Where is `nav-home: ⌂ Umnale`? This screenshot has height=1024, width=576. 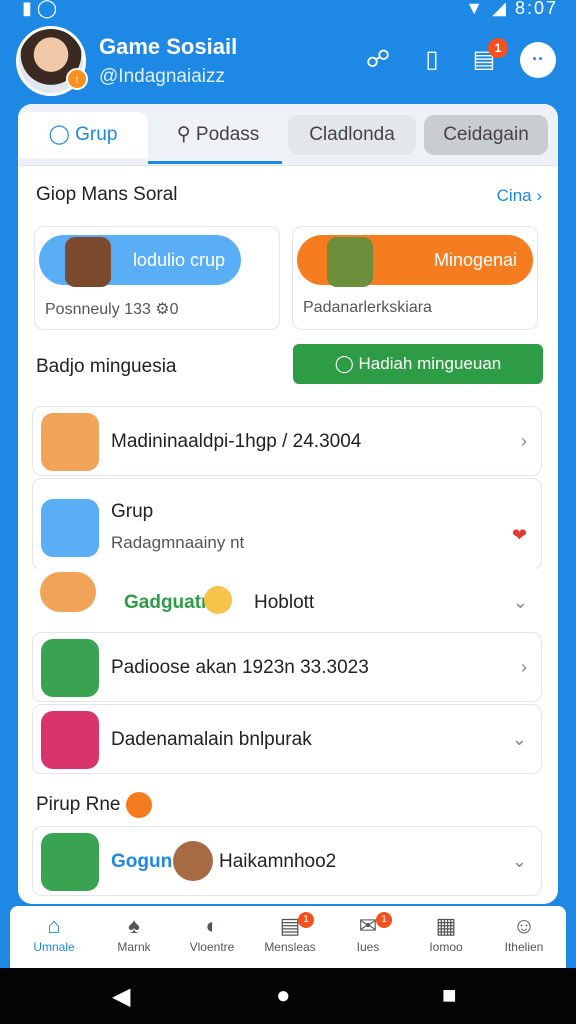
nav-home: ⌂ Umnale is located at coordinates (54, 933).